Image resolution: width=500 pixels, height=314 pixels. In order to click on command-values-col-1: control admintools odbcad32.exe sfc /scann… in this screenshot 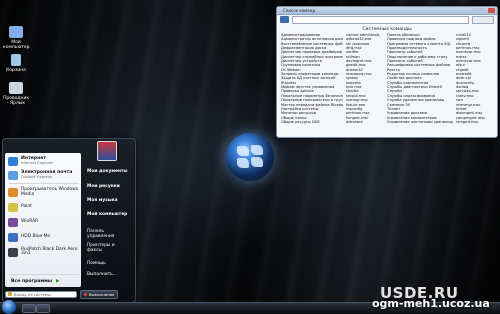, I will do `click(365, 78)`.